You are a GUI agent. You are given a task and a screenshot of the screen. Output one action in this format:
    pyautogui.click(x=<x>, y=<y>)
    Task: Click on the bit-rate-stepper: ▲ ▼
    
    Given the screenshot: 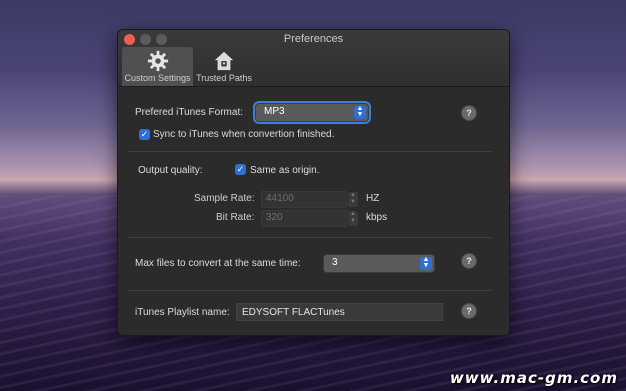 What is the action you would take?
    pyautogui.click(x=353, y=218)
    